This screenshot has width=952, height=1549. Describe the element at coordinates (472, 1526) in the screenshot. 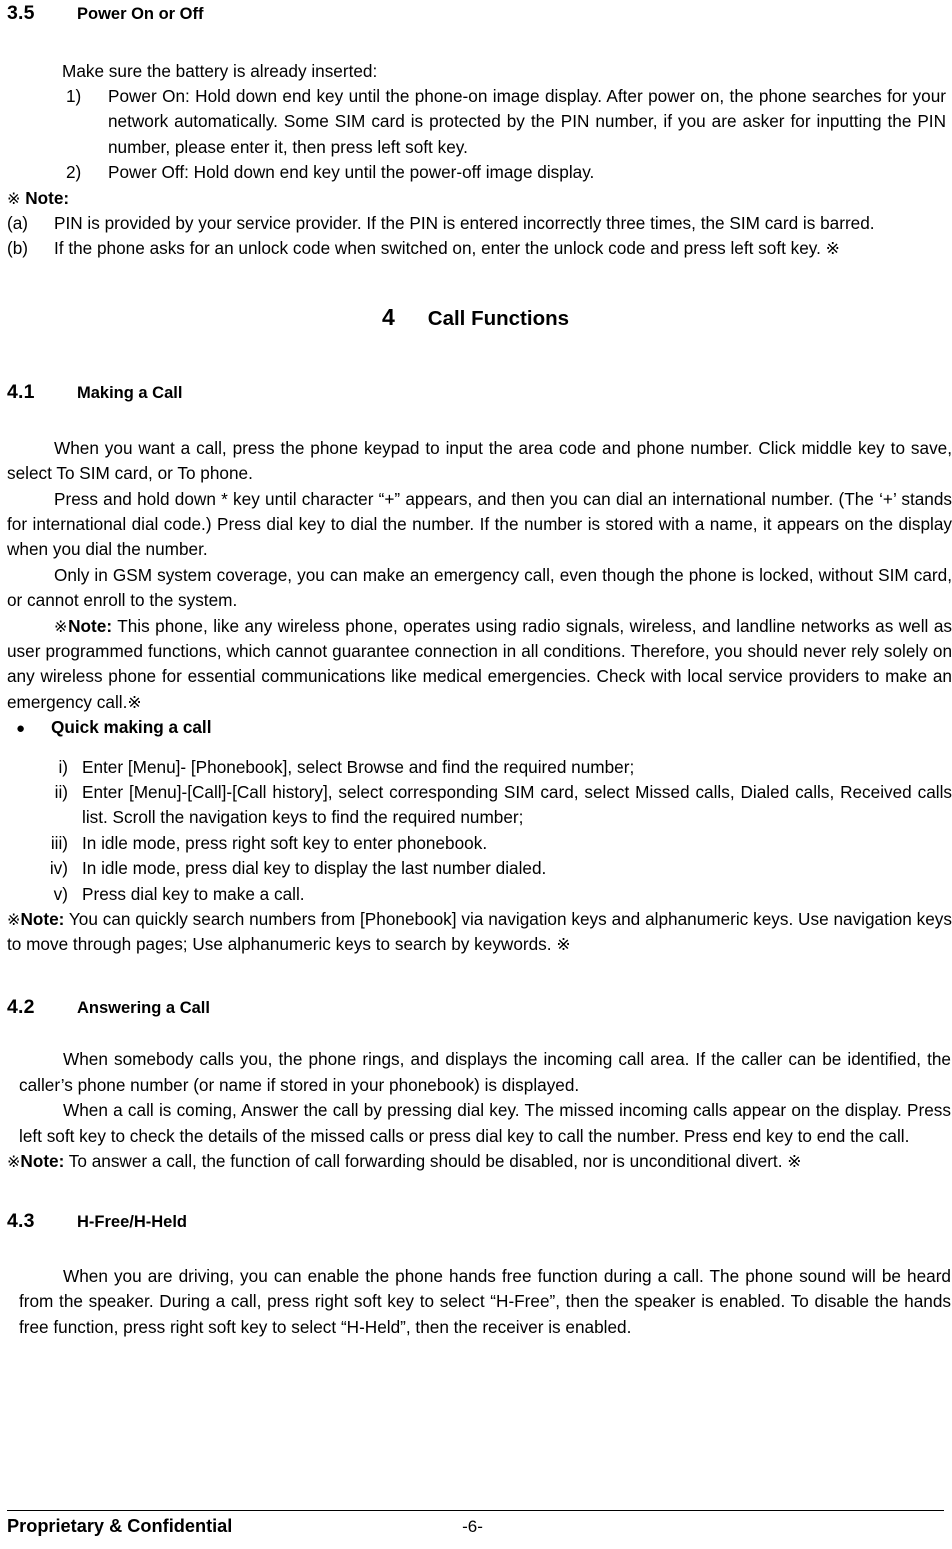

I see `footer-page-number: -6-` at that location.